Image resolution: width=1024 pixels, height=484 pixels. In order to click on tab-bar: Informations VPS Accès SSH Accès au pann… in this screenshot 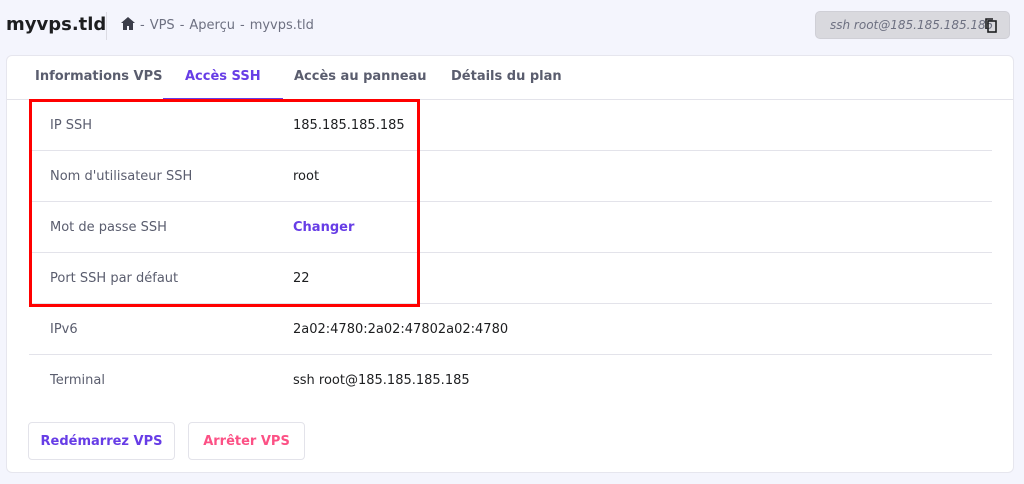, I will do `click(510, 78)`.